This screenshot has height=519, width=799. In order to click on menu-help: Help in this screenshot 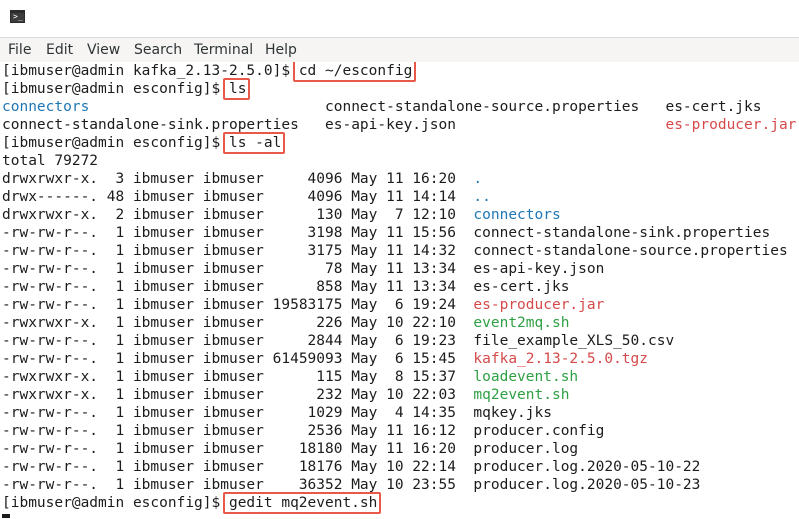, I will do `click(281, 50)`.